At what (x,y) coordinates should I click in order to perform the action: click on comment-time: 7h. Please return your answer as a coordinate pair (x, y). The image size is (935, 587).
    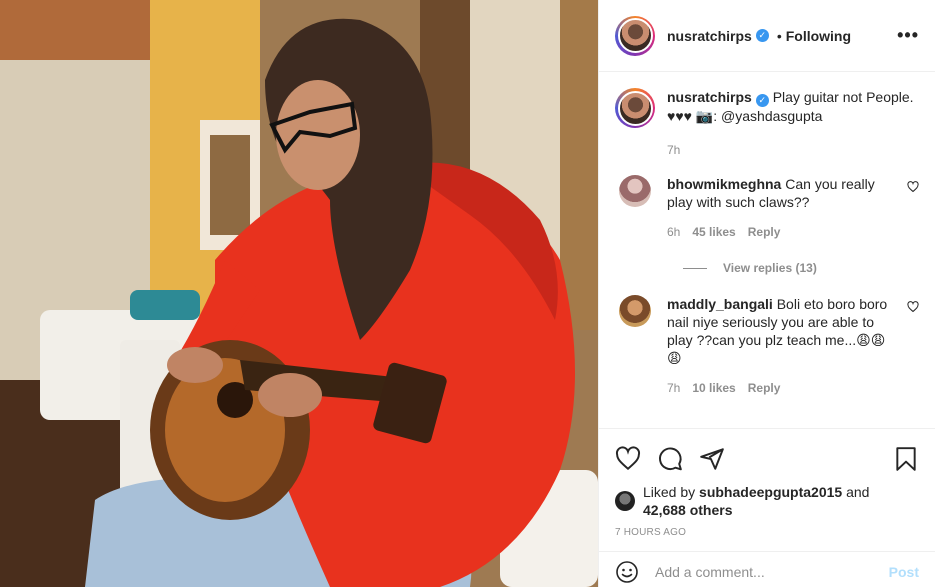
    Looking at the image, I should click on (673, 388).